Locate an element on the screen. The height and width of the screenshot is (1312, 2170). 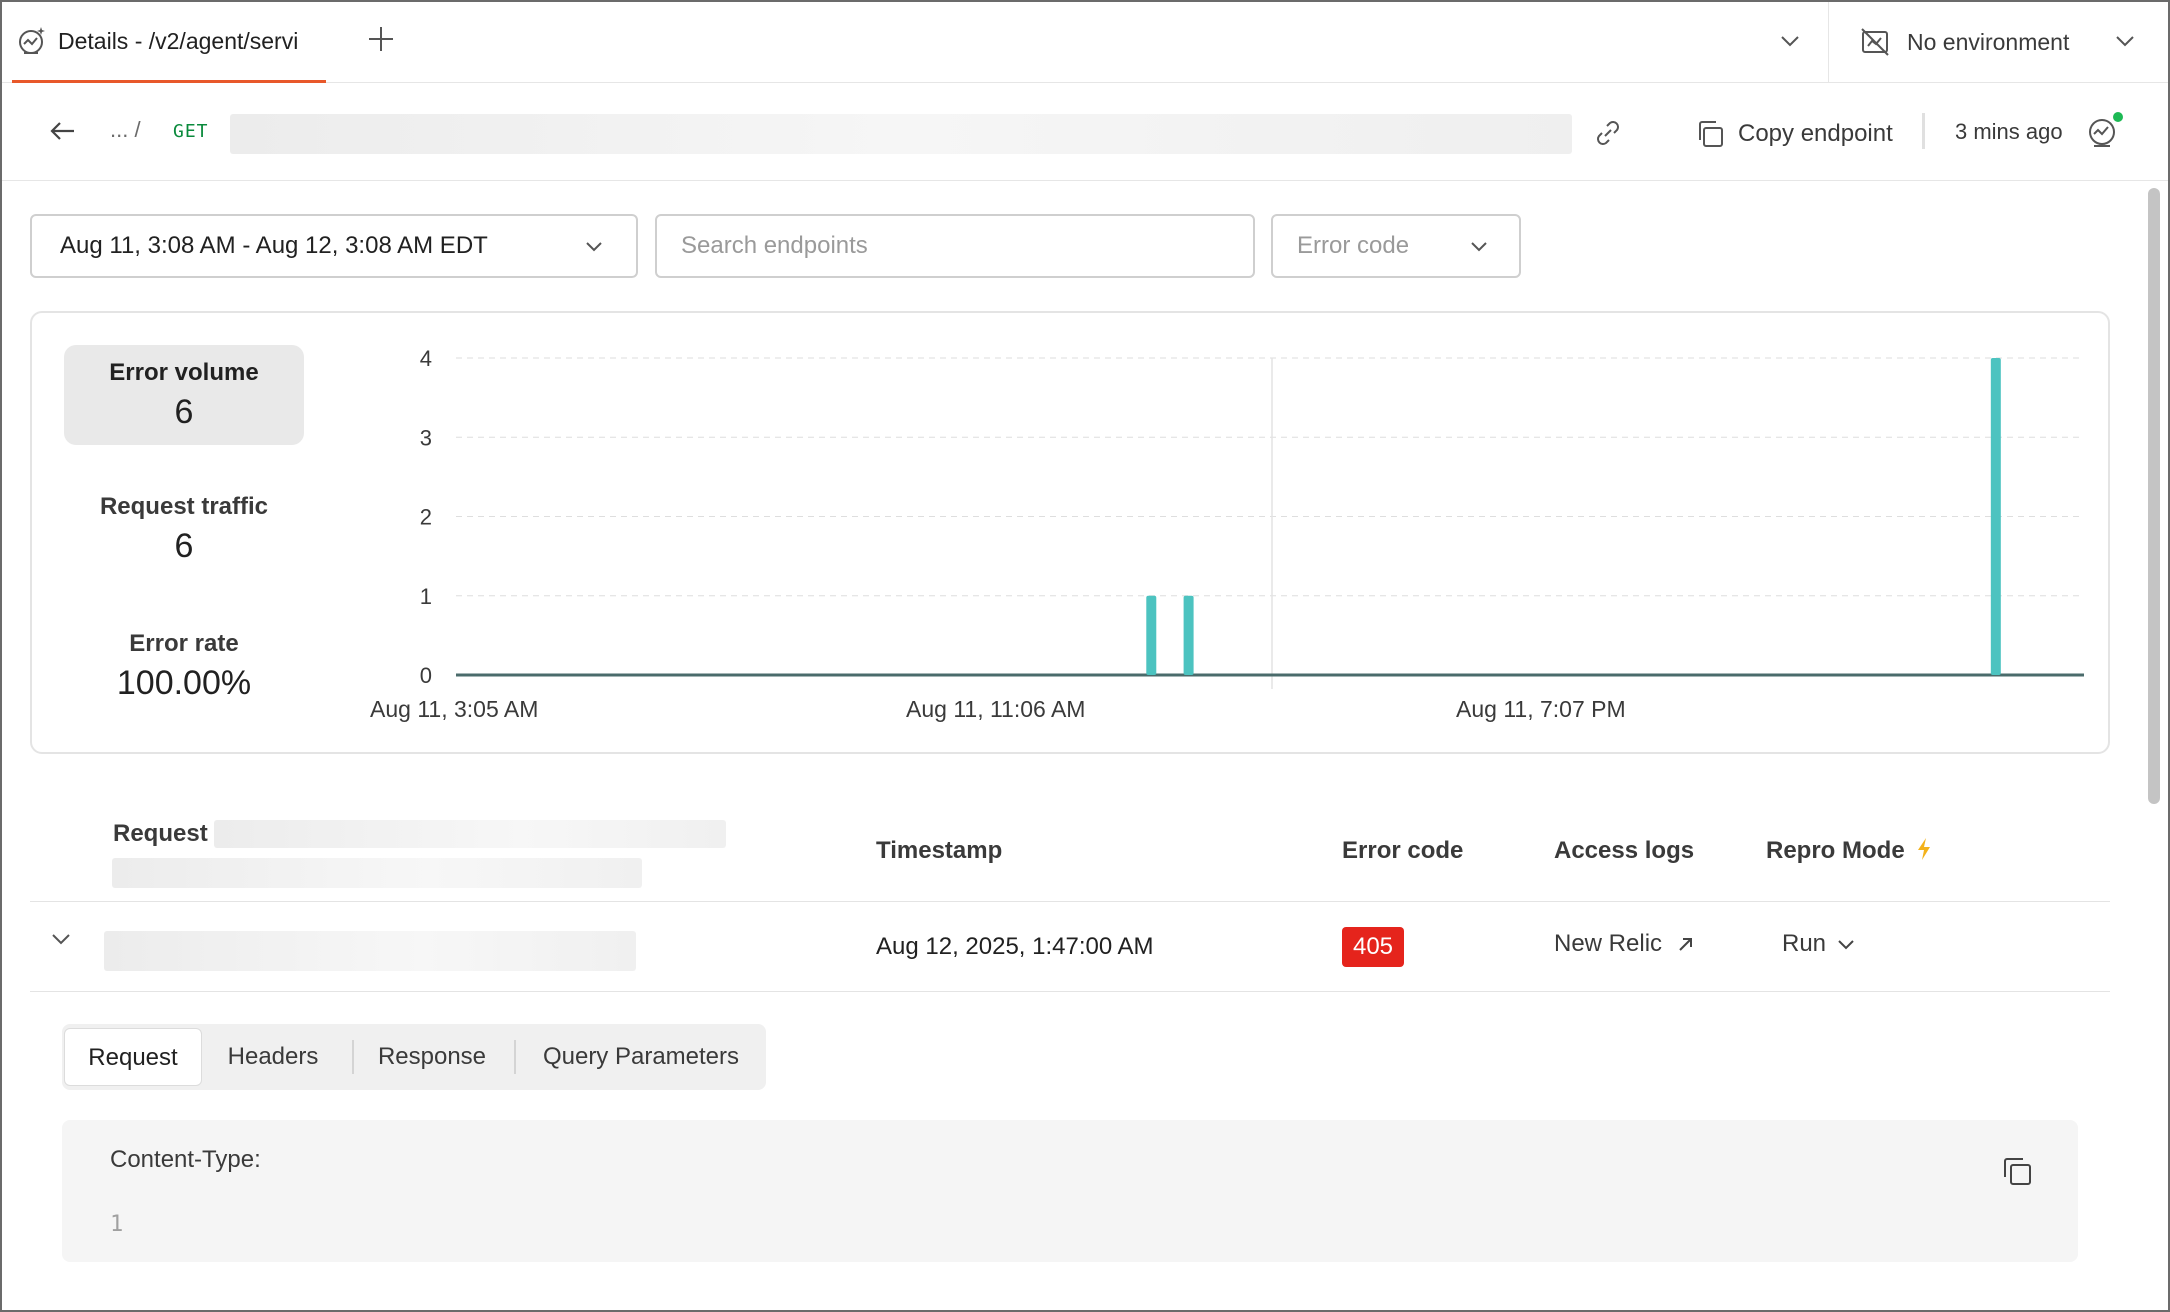
x-tick-label: Aug 11, 7:07 PM is located at coordinates (1541, 709).